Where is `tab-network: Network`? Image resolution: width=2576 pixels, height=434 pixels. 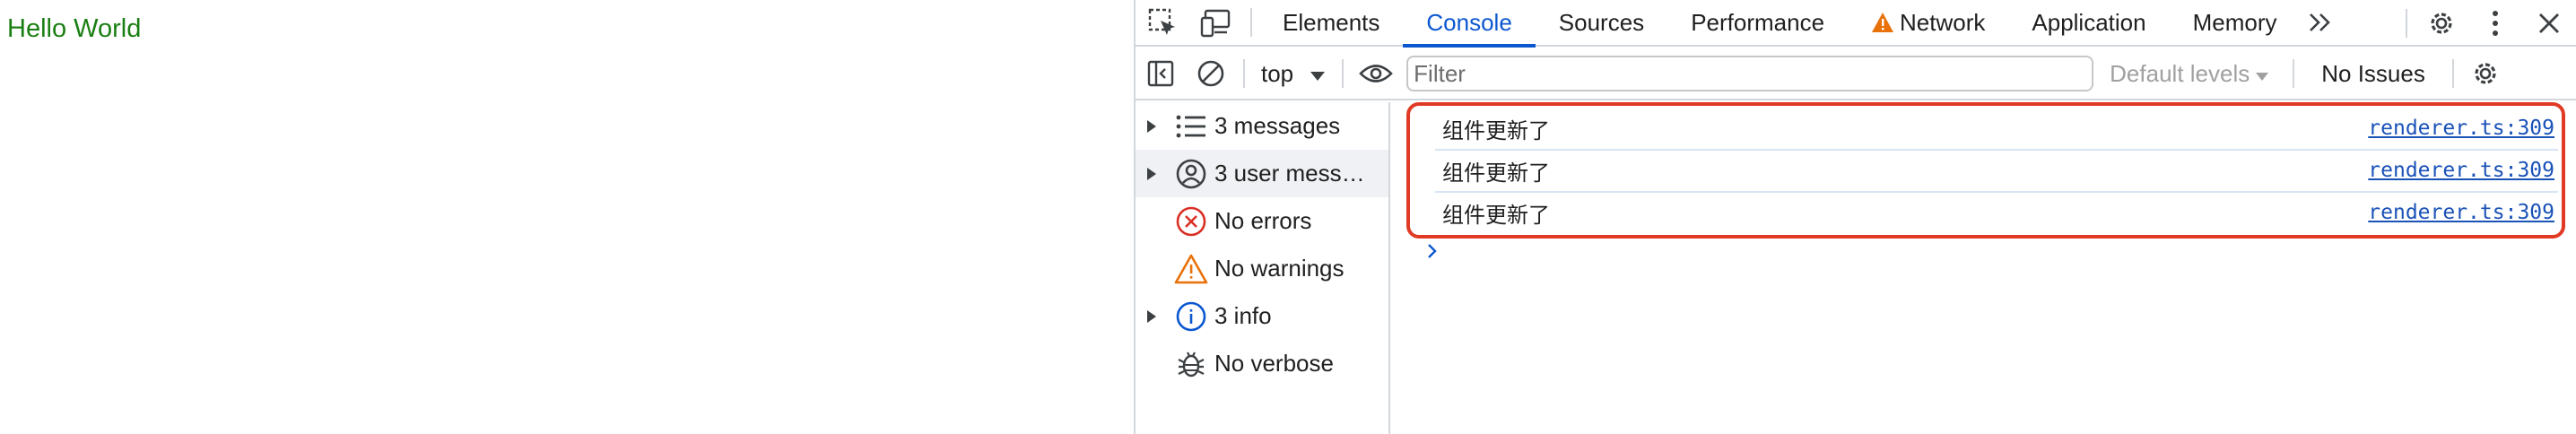 tab-network: Network is located at coordinates (1928, 23).